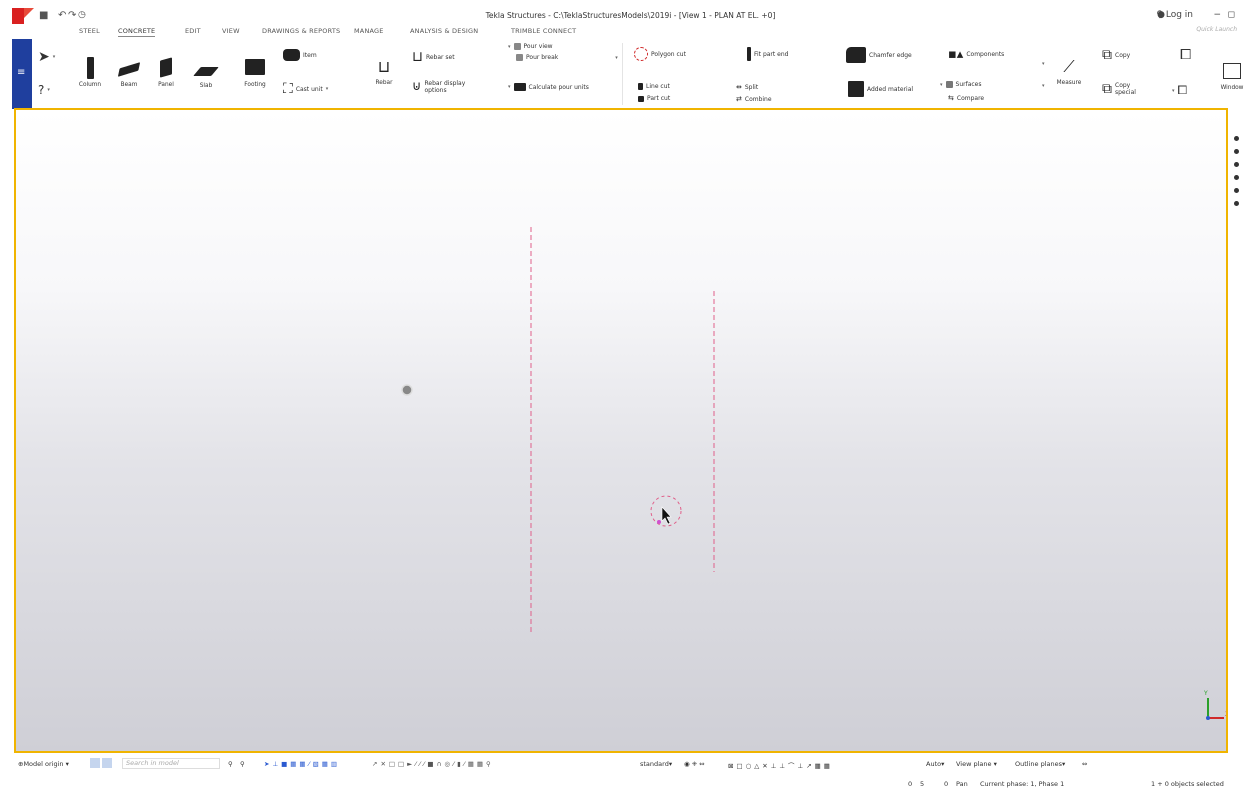 This screenshot has height=795, width=1249. What do you see at coordinates (193, 31) in the screenshot?
I see `tab-edit: EDIT` at bounding box center [193, 31].